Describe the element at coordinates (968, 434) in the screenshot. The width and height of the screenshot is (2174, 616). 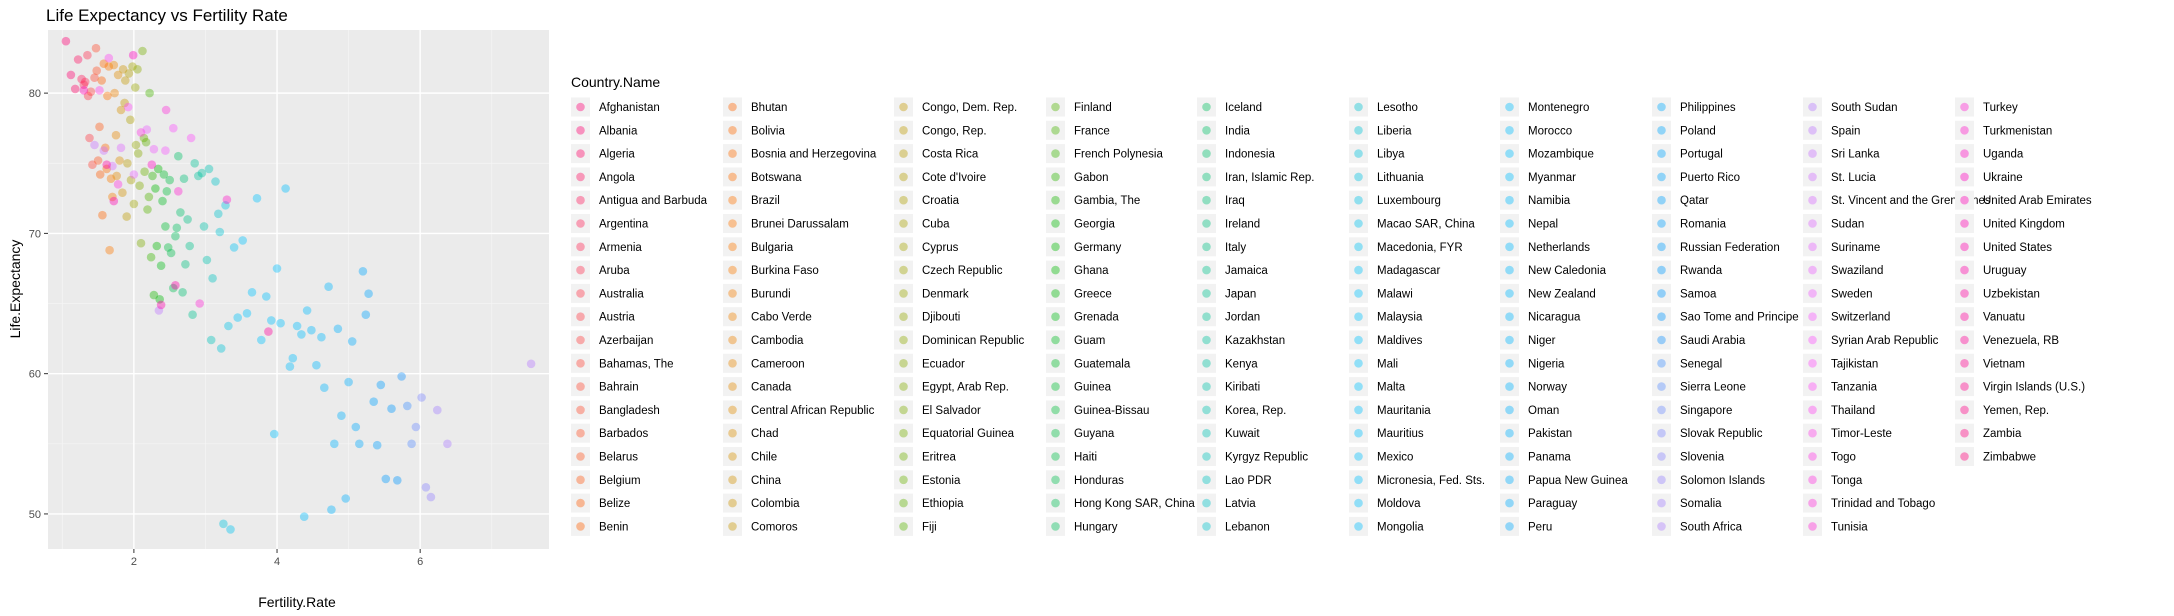
I see `legend-label: Equatorial Guinea` at that location.